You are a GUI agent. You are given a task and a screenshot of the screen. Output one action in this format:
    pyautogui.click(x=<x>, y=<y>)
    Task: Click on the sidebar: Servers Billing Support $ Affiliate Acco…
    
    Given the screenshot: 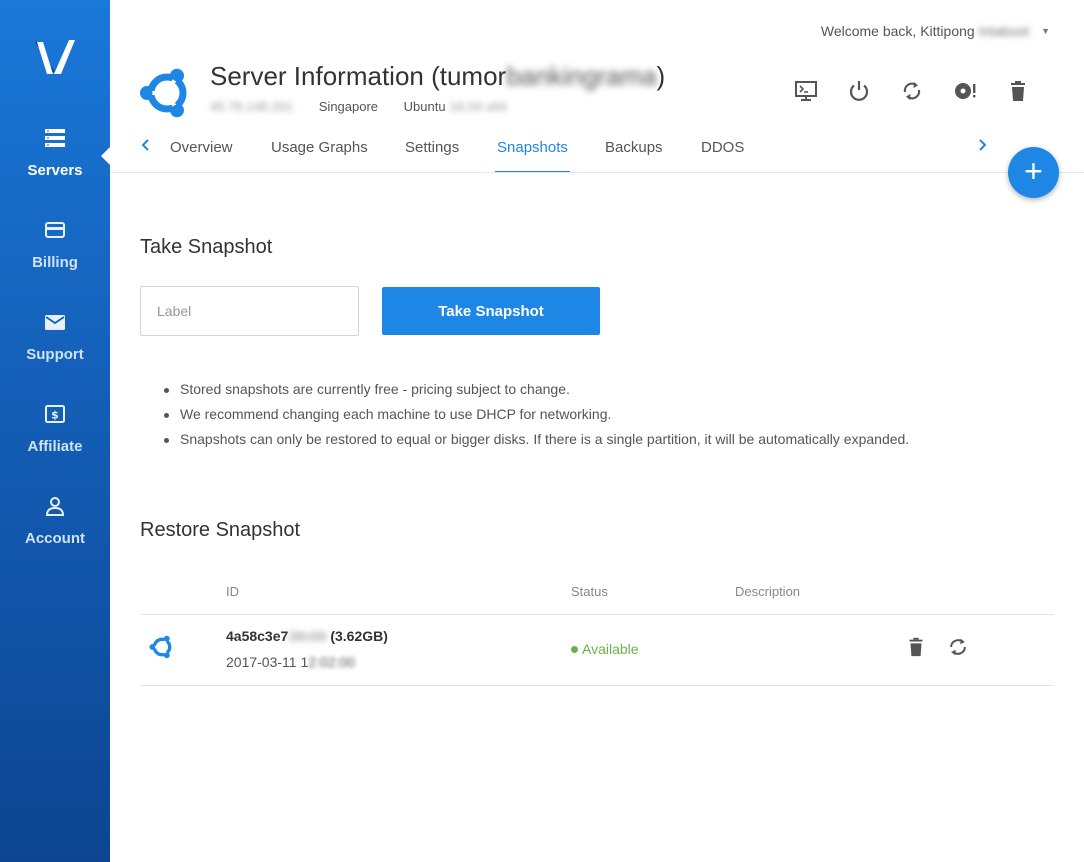 What is the action you would take?
    pyautogui.click(x=55, y=431)
    